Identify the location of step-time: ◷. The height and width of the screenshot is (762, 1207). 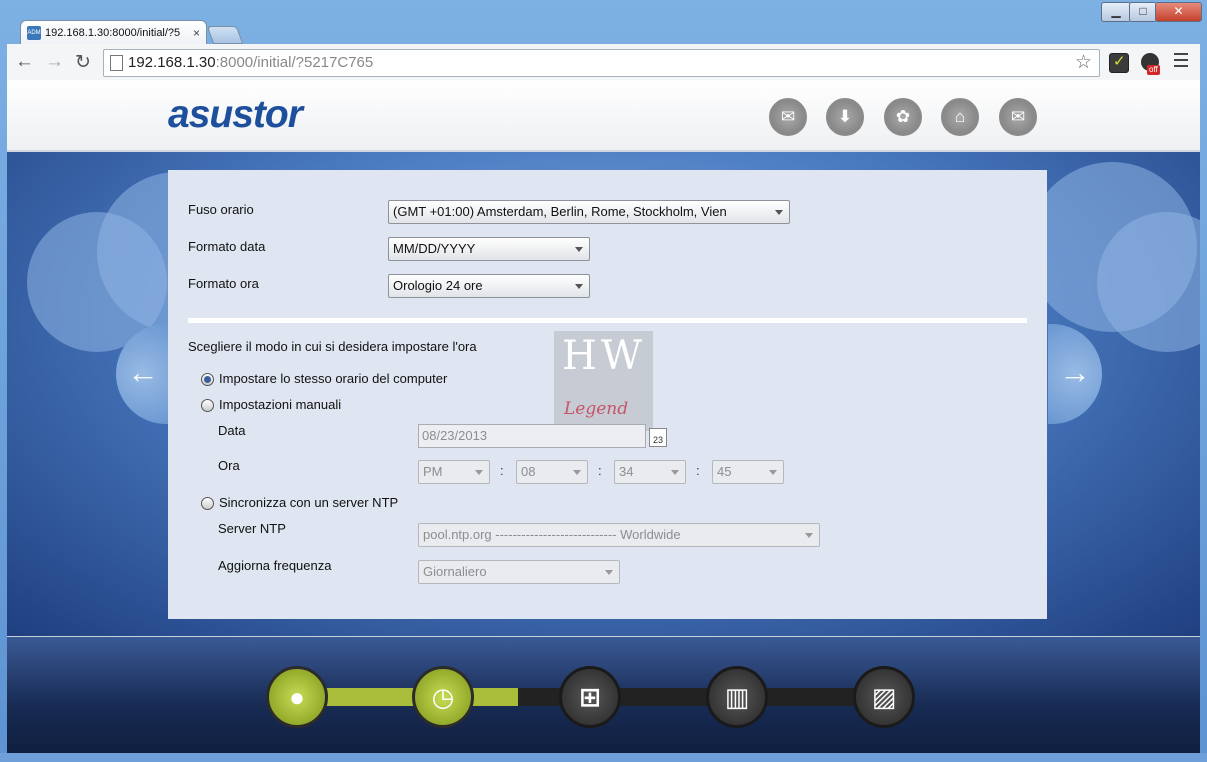
(443, 697).